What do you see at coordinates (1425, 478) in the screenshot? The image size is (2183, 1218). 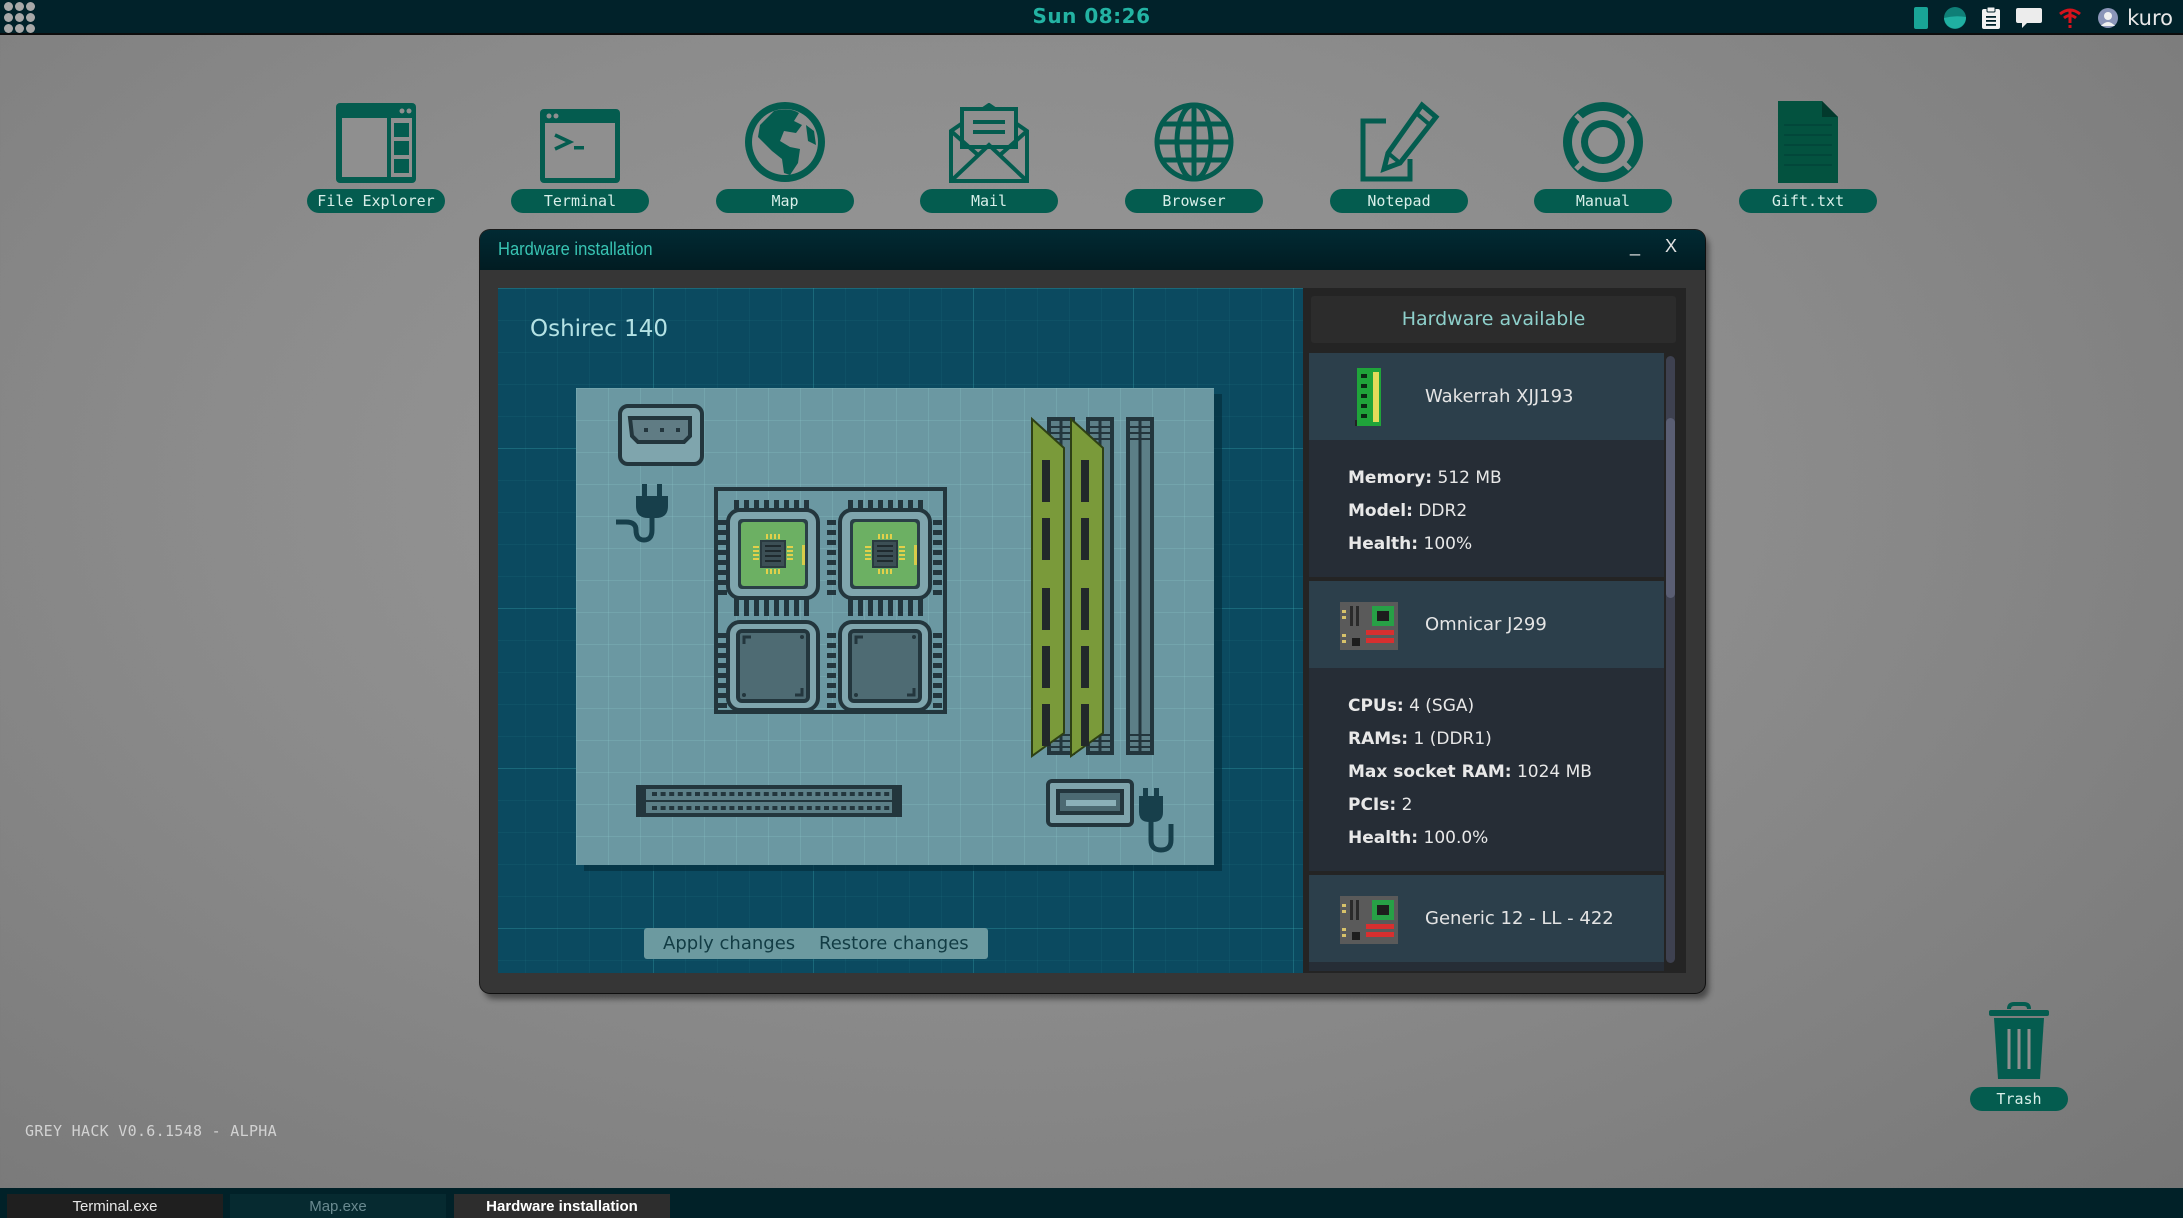 I see `spec-memory: Memory: 512 MB` at bounding box center [1425, 478].